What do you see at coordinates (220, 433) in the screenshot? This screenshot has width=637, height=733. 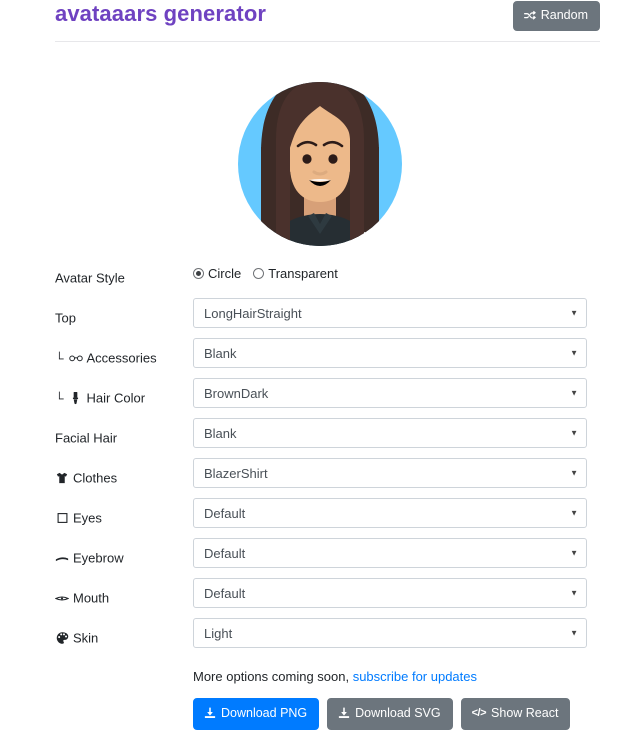 I see `select-facial-hair-value: Blank` at bounding box center [220, 433].